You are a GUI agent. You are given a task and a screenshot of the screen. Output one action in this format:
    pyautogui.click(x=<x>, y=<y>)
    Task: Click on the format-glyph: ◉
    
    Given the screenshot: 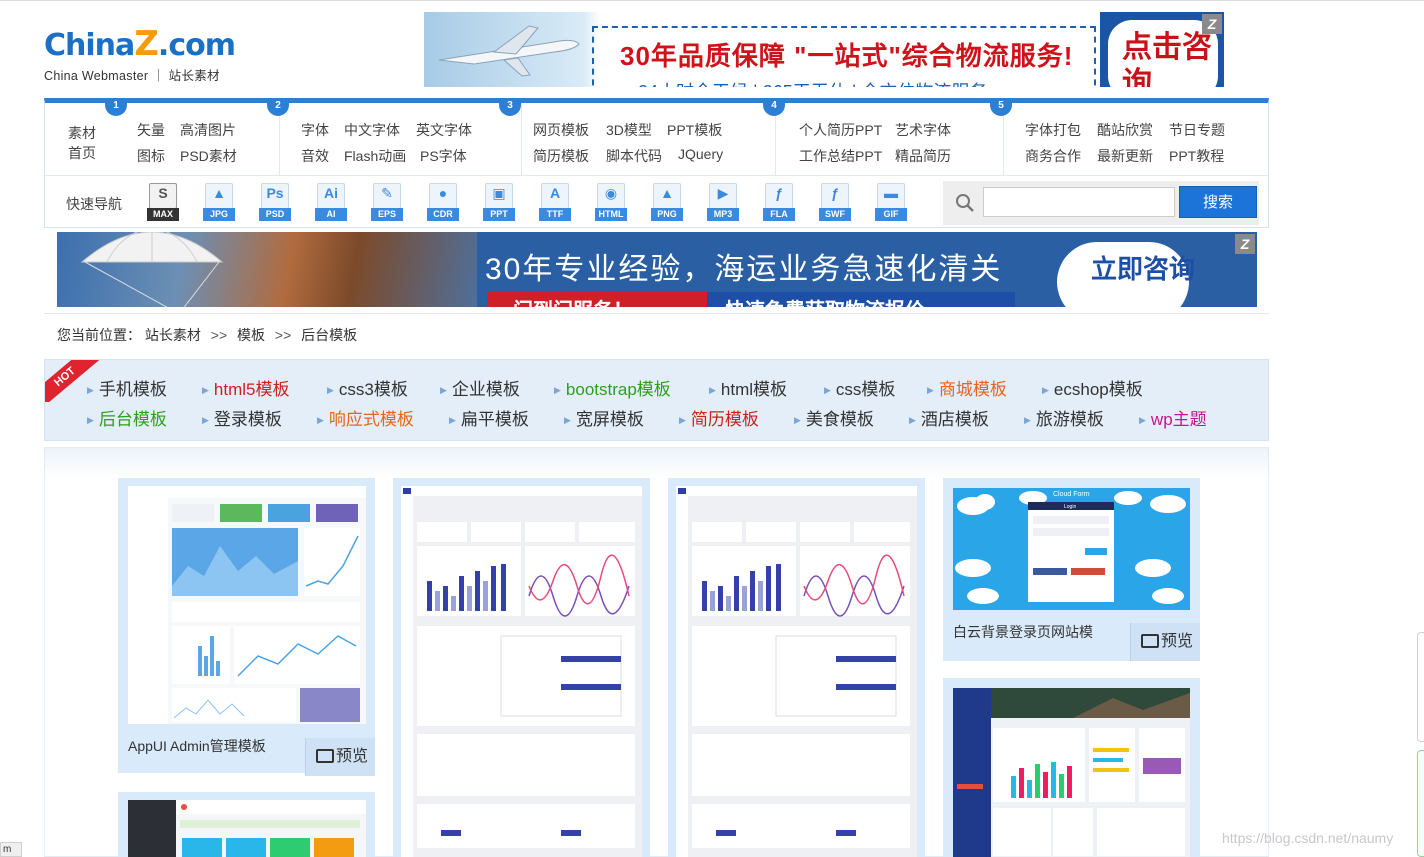 What is the action you would take?
    pyautogui.click(x=611, y=193)
    